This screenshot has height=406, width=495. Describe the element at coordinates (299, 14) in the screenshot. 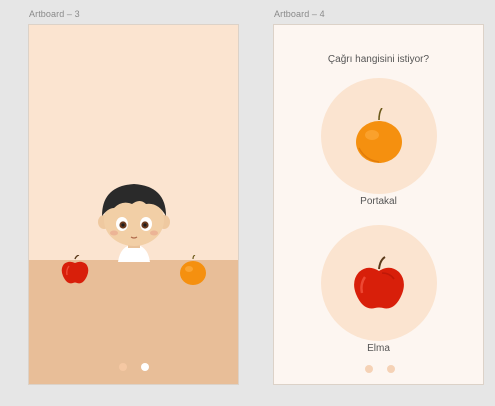

I see `artboard-4-label: Artboard – 4` at that location.